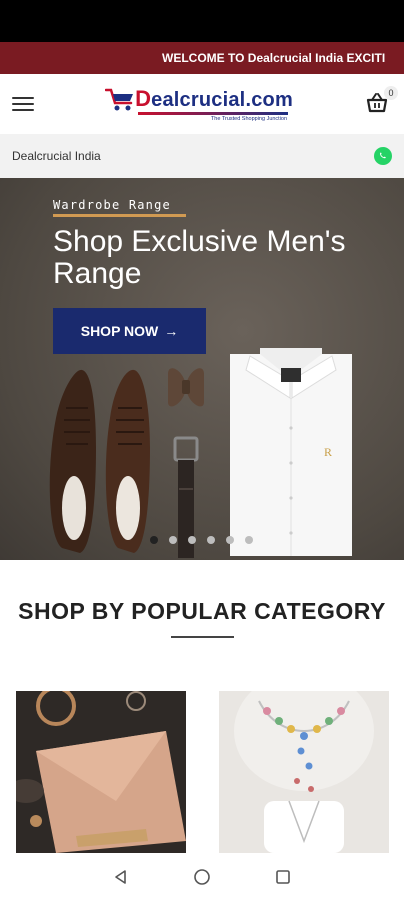  What do you see at coordinates (291, 452) in the screenshot?
I see `shirt-image: R` at bounding box center [291, 452].